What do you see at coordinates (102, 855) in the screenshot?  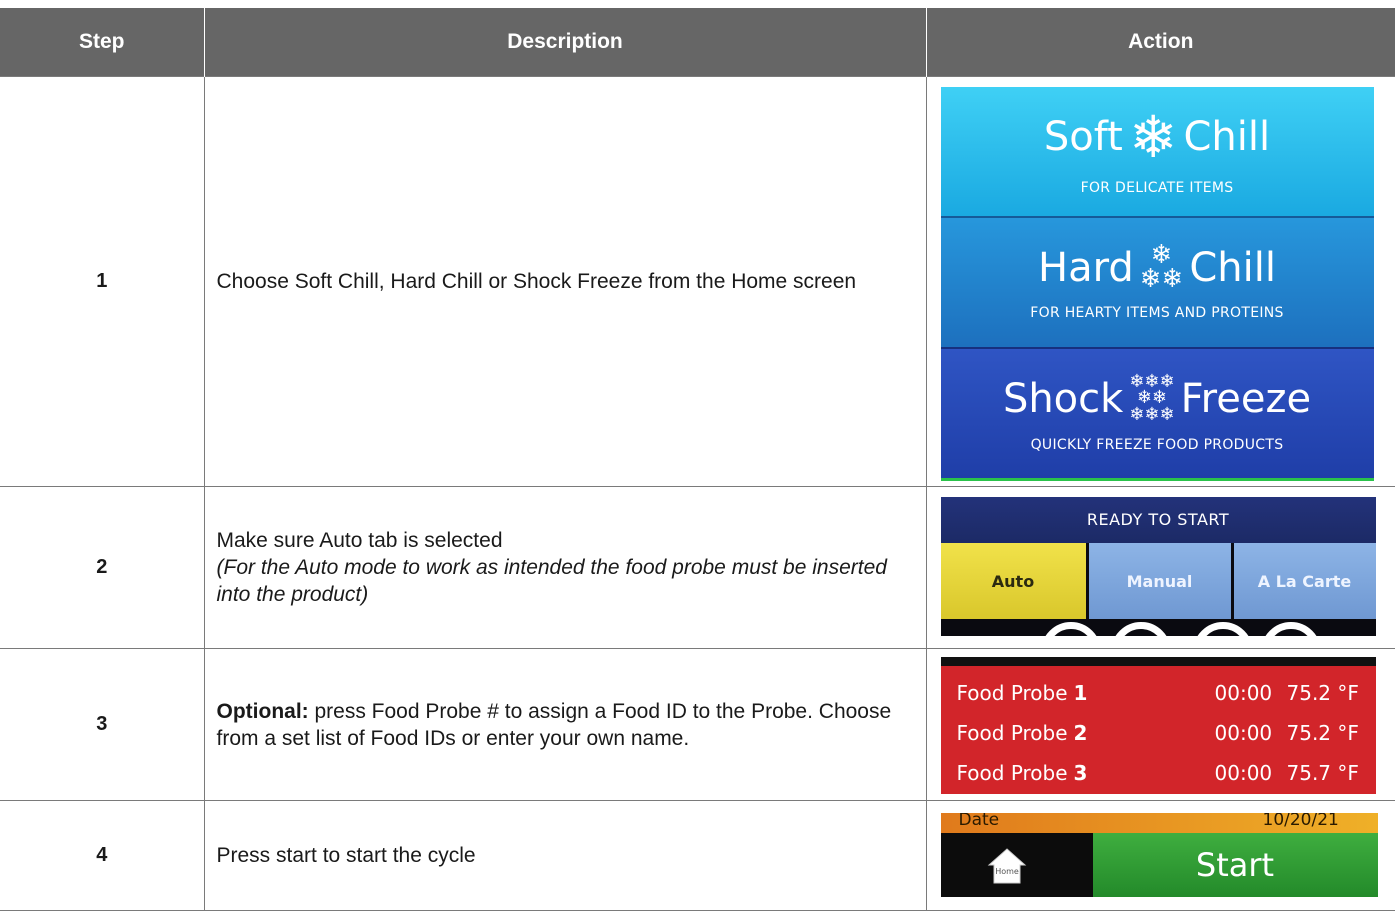 I see `step-number: 4` at bounding box center [102, 855].